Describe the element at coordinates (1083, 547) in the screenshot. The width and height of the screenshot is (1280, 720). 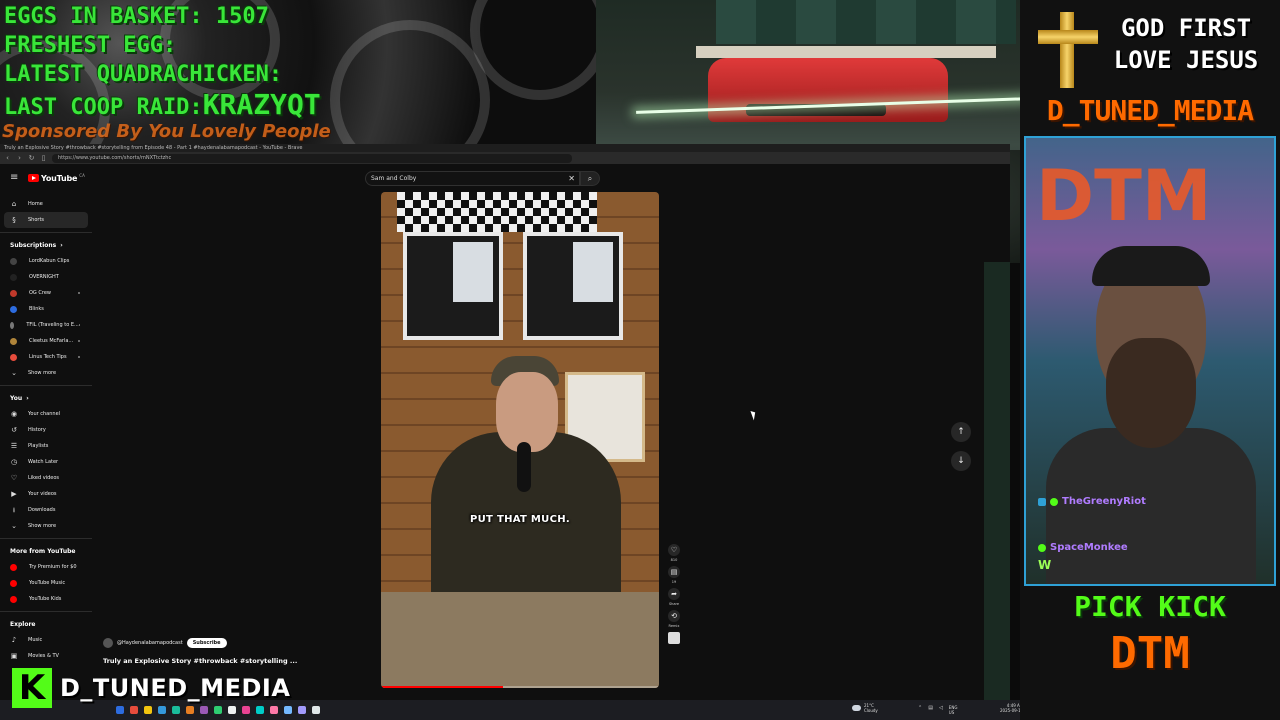
I see `chat-line: SpaceMonkee` at that location.